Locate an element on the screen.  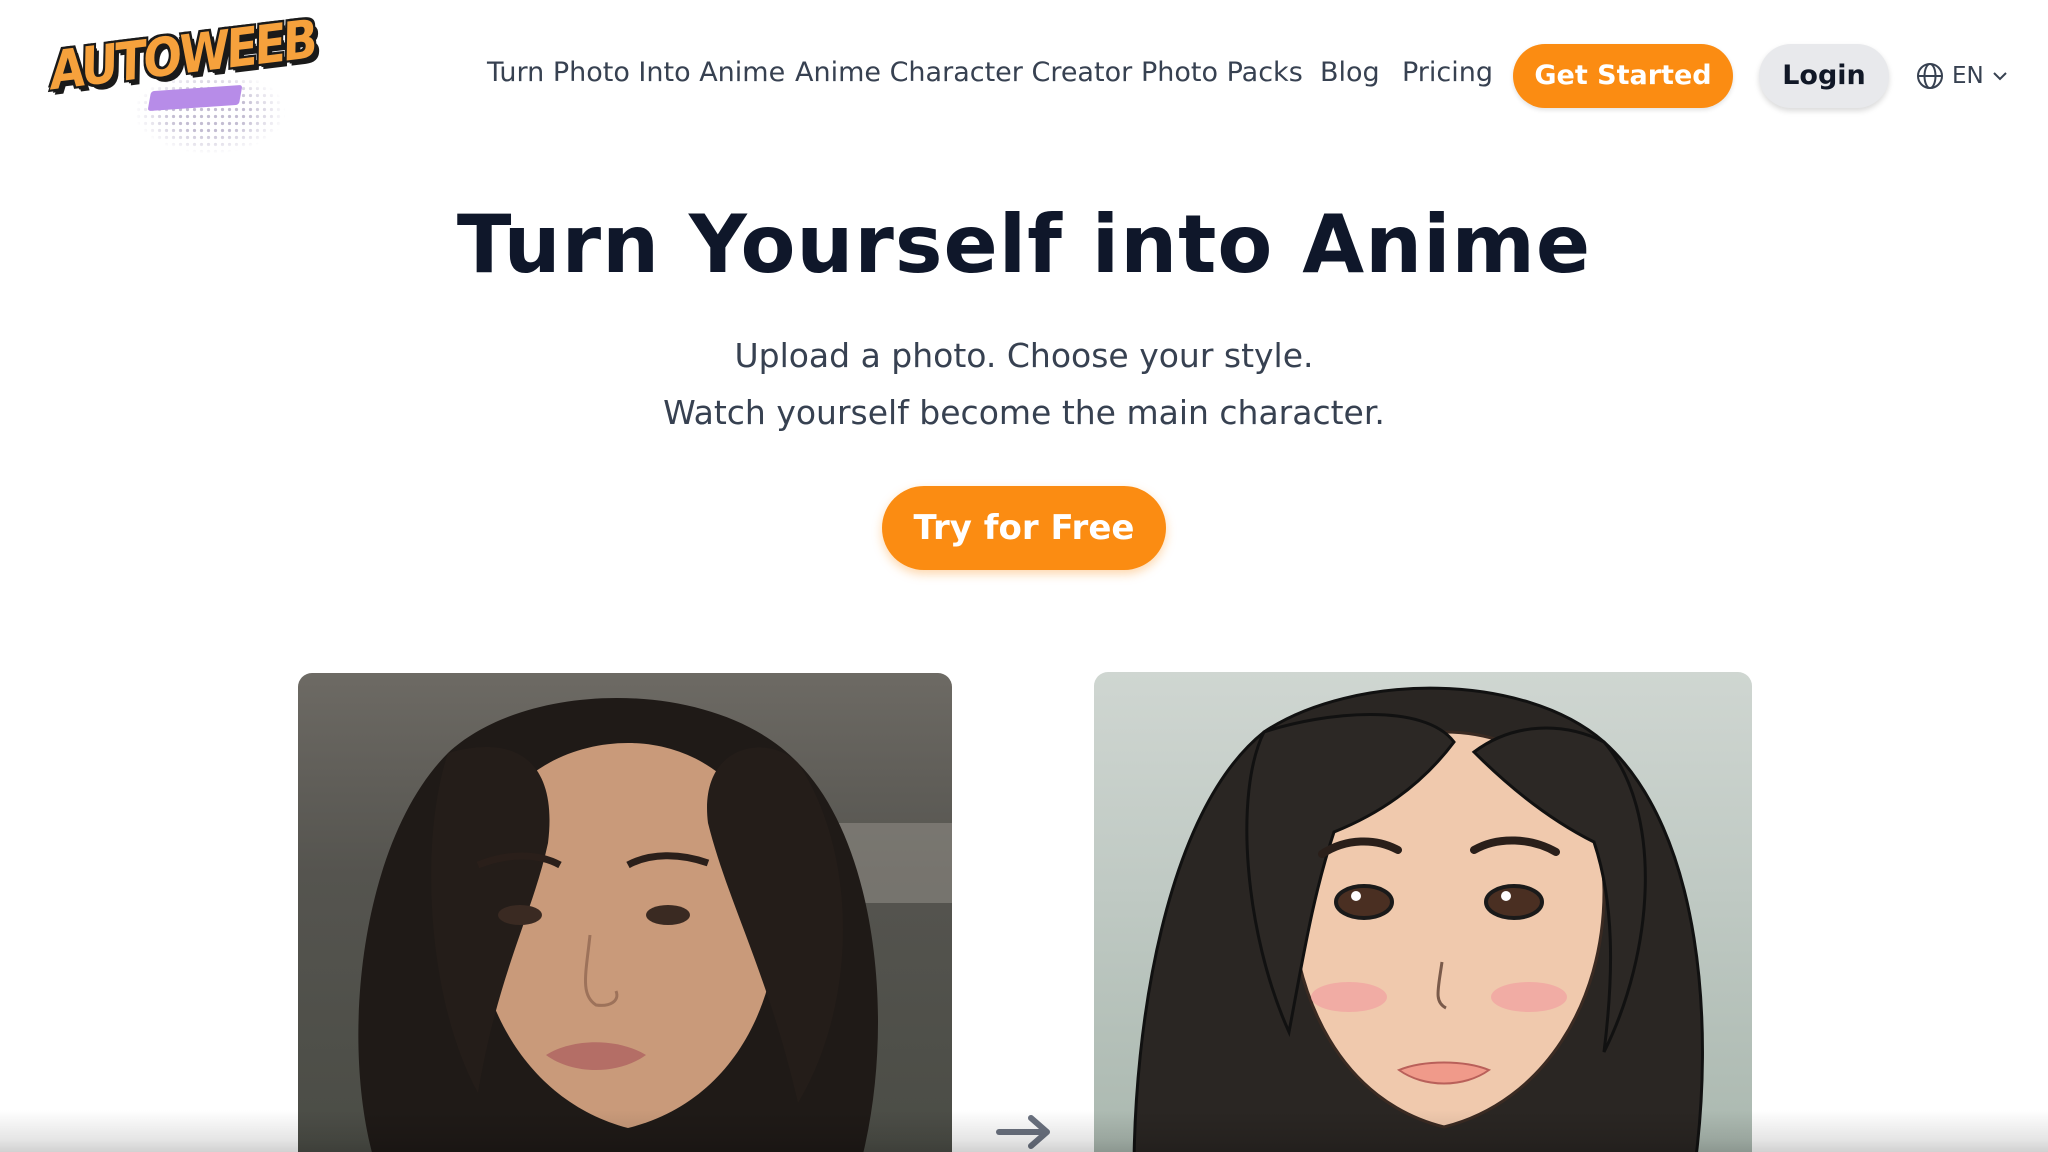
nav-link-anime-character-creator: Anime Character Creator is located at coordinates (963, 72).